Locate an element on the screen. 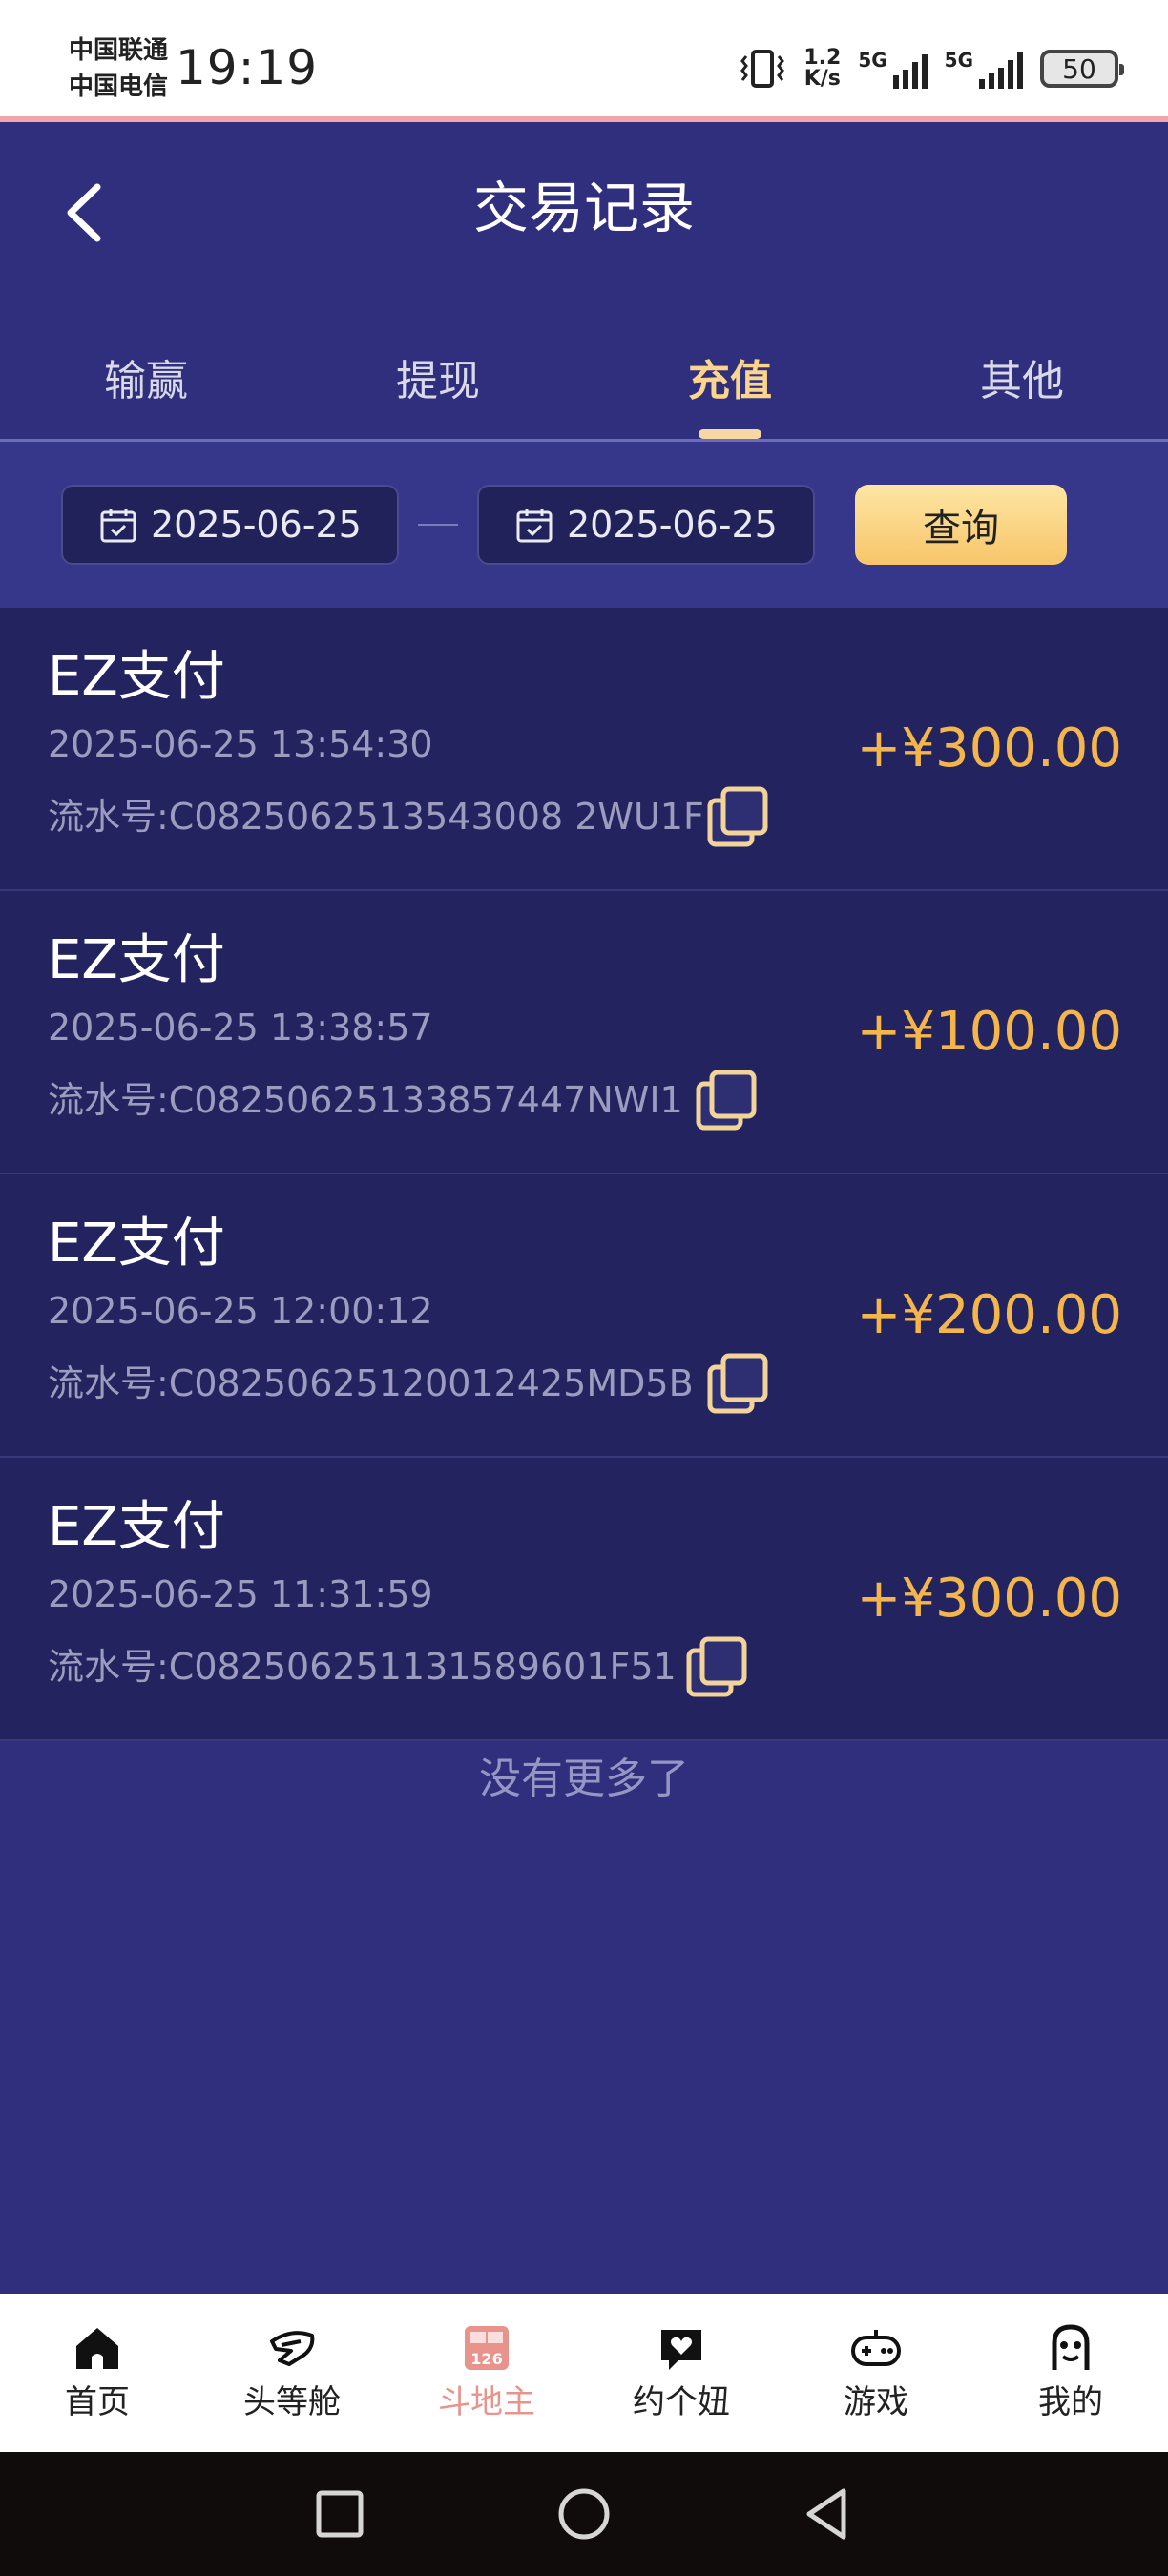 The image size is (1168, 2576). sim2-label: 5G is located at coordinates (958, 60).